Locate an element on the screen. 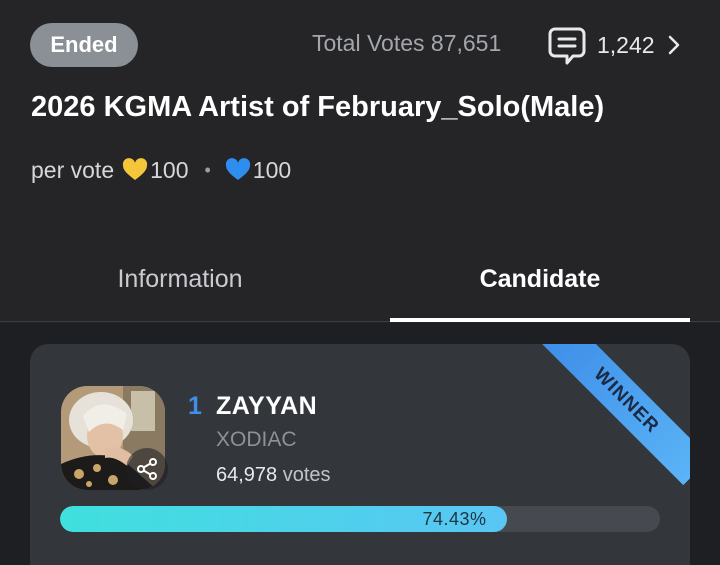  total-votes-value: 87,651 is located at coordinates (466, 43).